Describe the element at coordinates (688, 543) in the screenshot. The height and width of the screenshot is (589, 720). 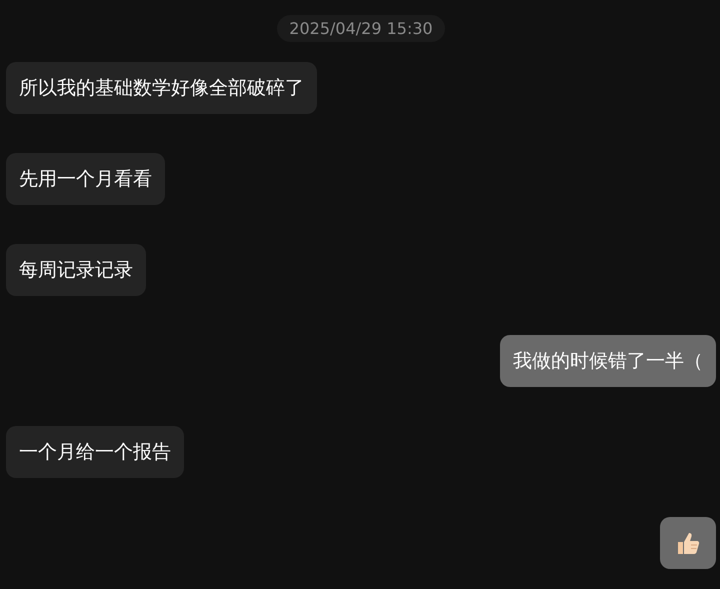
I see `thumbs-up-icon` at that location.